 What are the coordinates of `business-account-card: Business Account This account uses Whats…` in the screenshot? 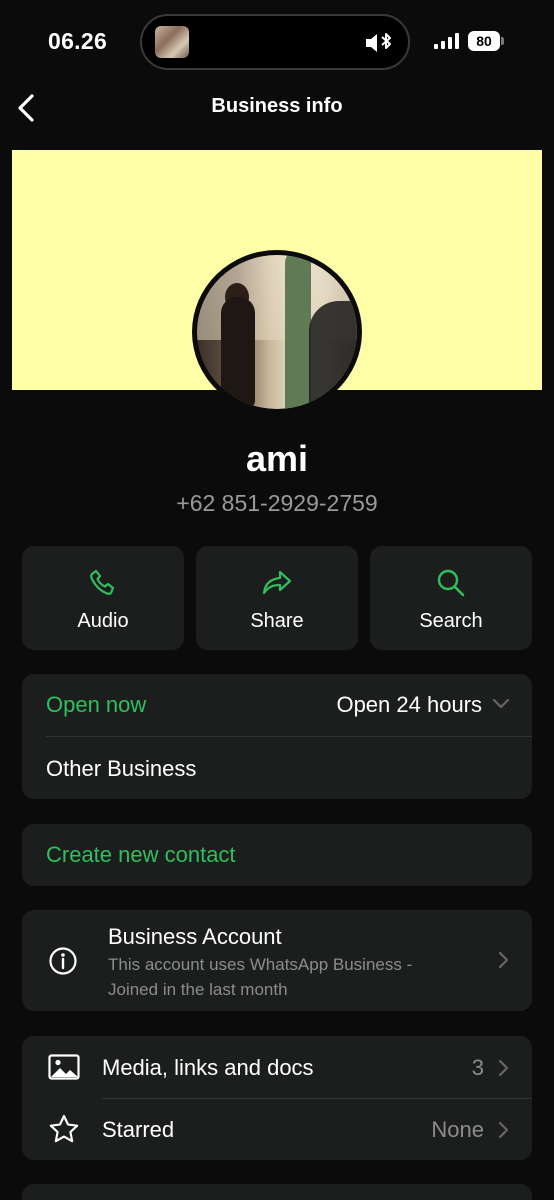 It's located at (277, 960).